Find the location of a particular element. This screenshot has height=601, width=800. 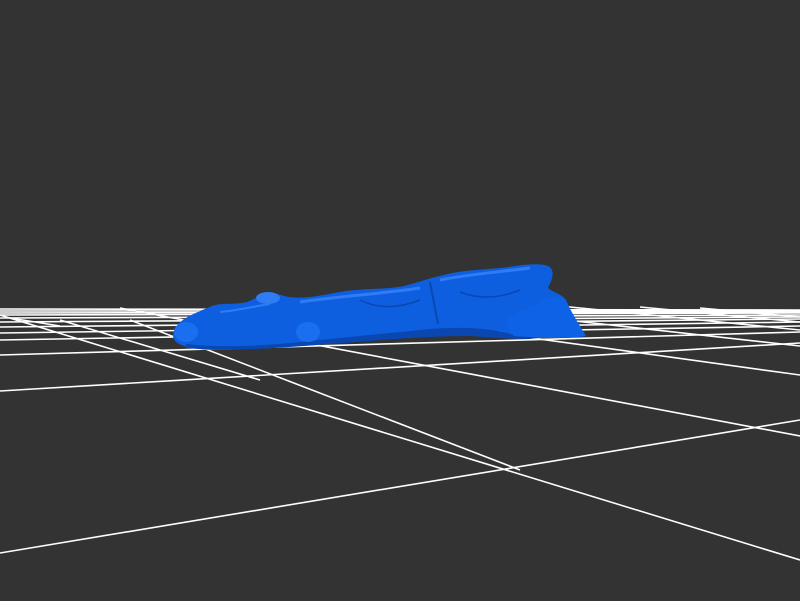

log-branch-knot is located at coordinates (308, 332).